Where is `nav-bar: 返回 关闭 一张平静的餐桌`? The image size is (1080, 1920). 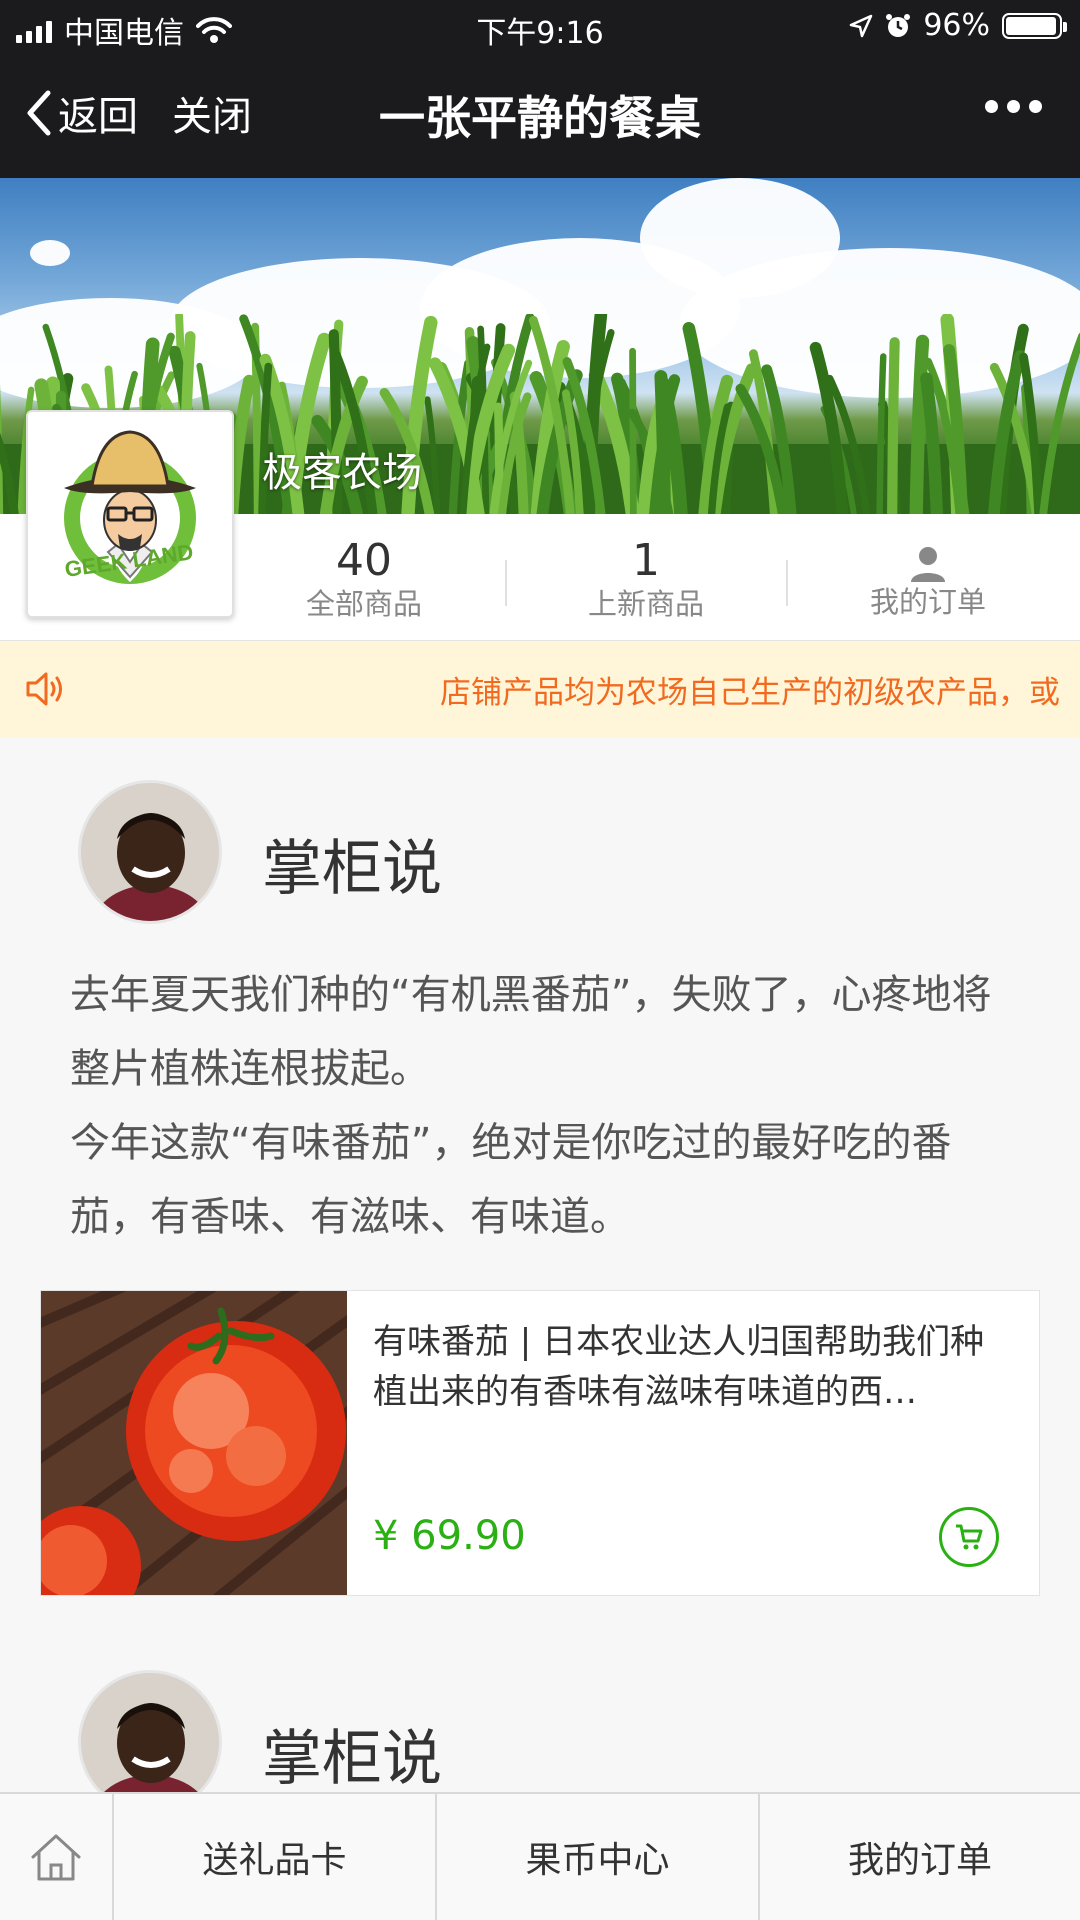
nav-bar: 返回 关闭 一张平静的餐桌 is located at coordinates (540, 116).